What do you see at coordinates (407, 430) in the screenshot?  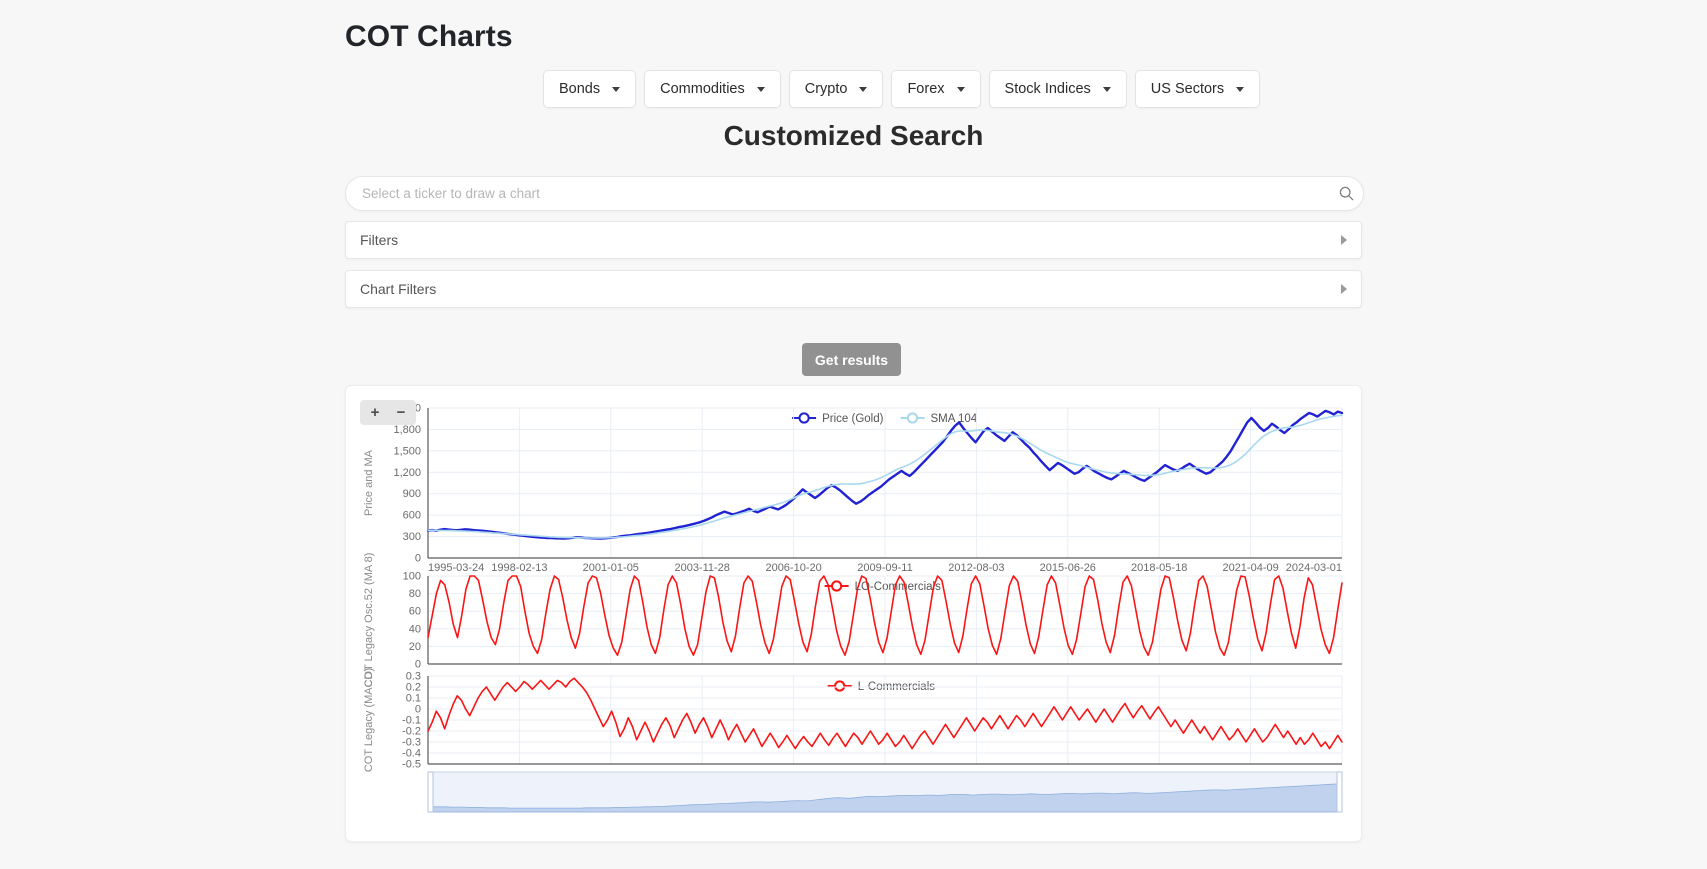 I see `y-tick-label: 1,800` at bounding box center [407, 430].